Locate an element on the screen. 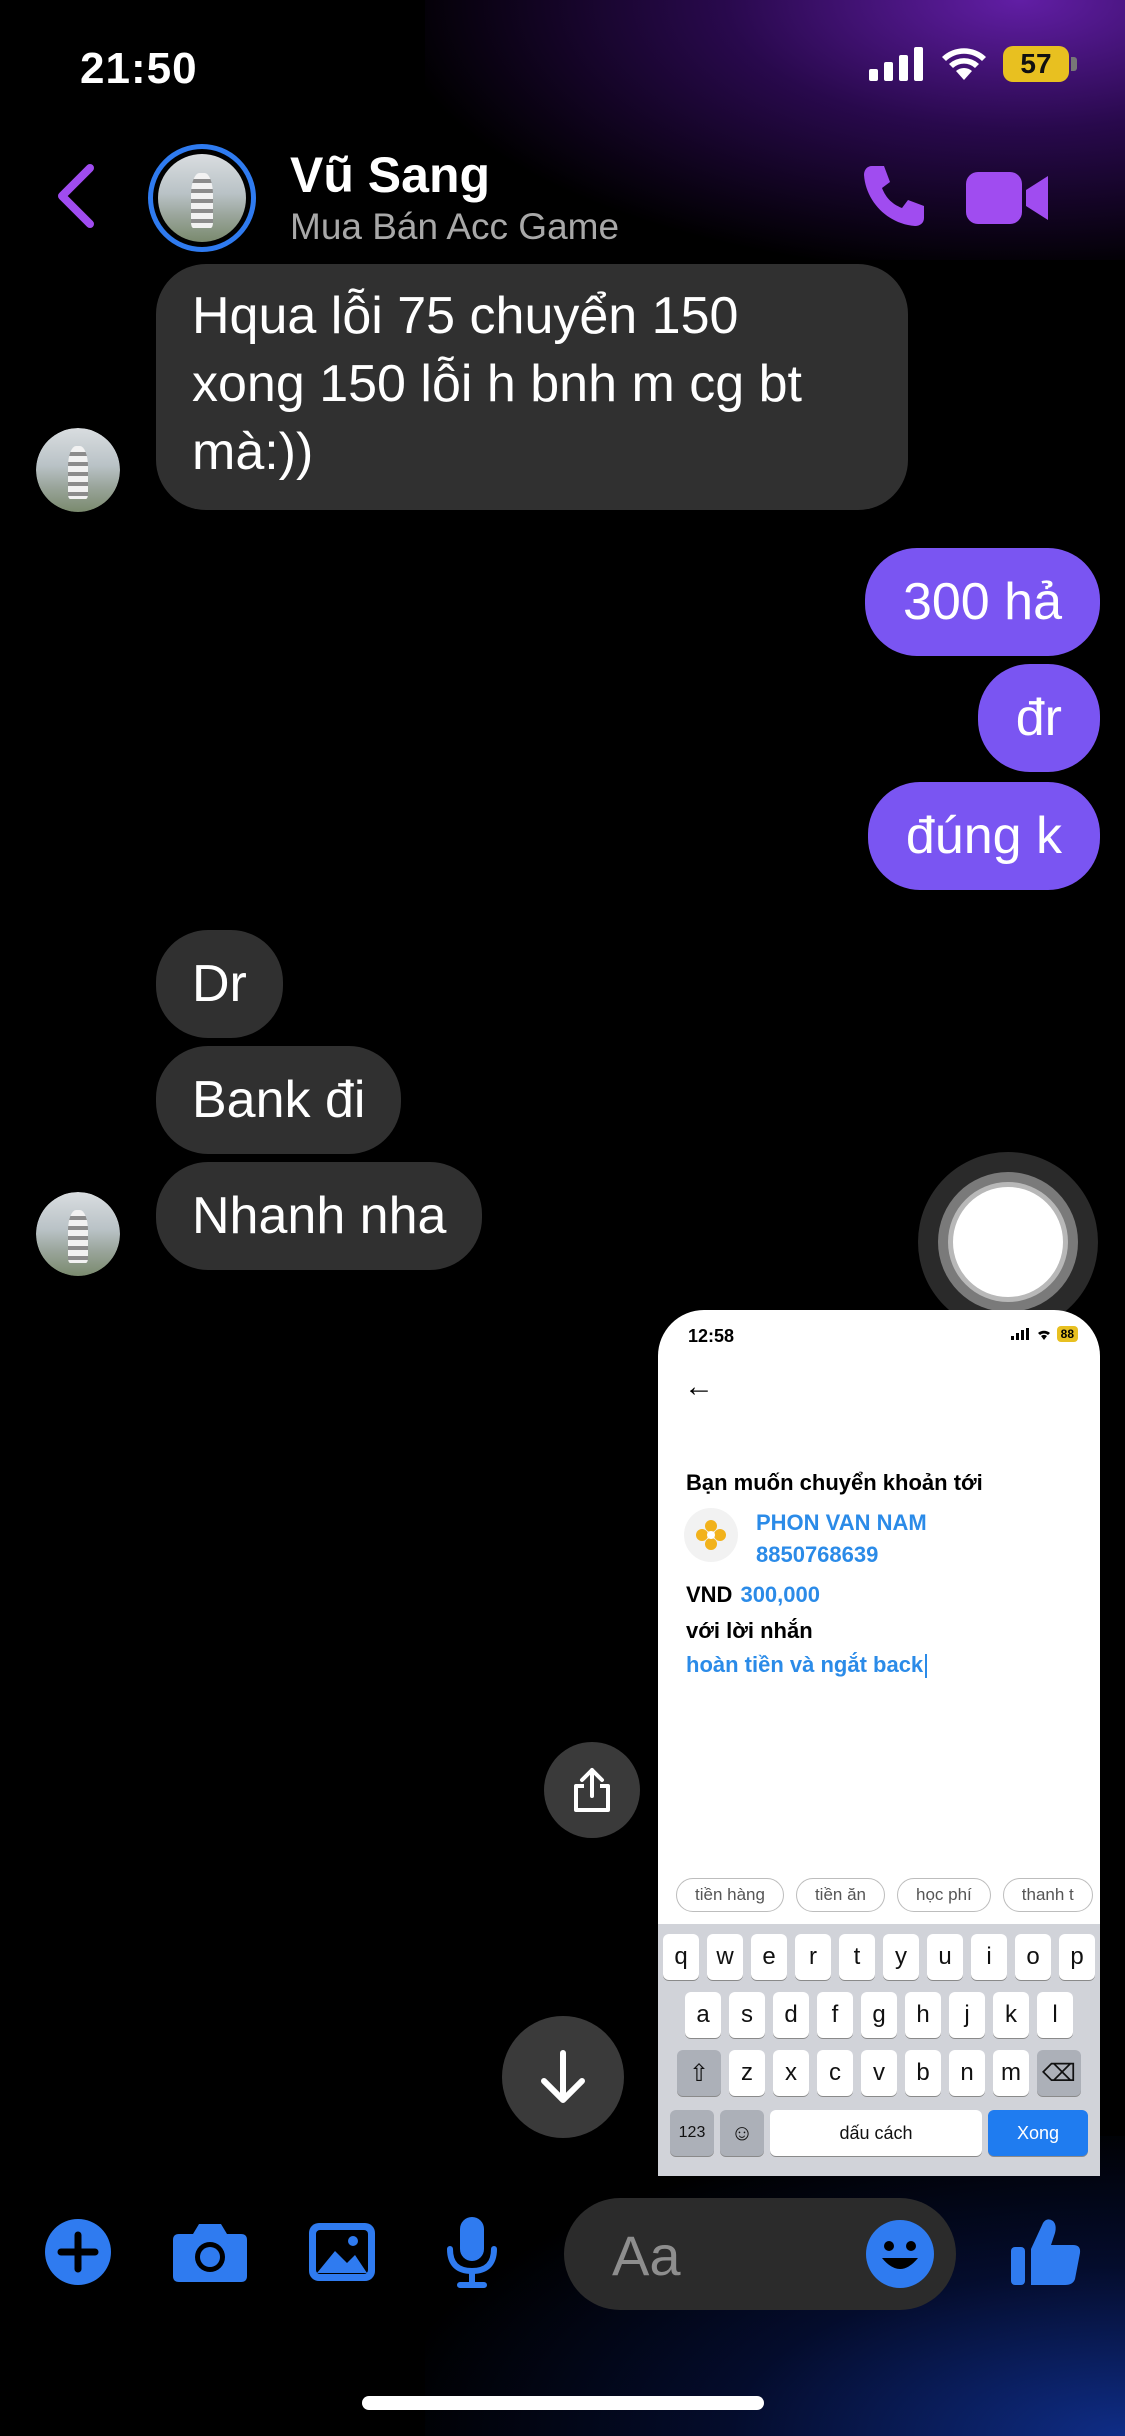  keyboard-row-2: a s d f g h j k l is located at coordinates (879, 2015).